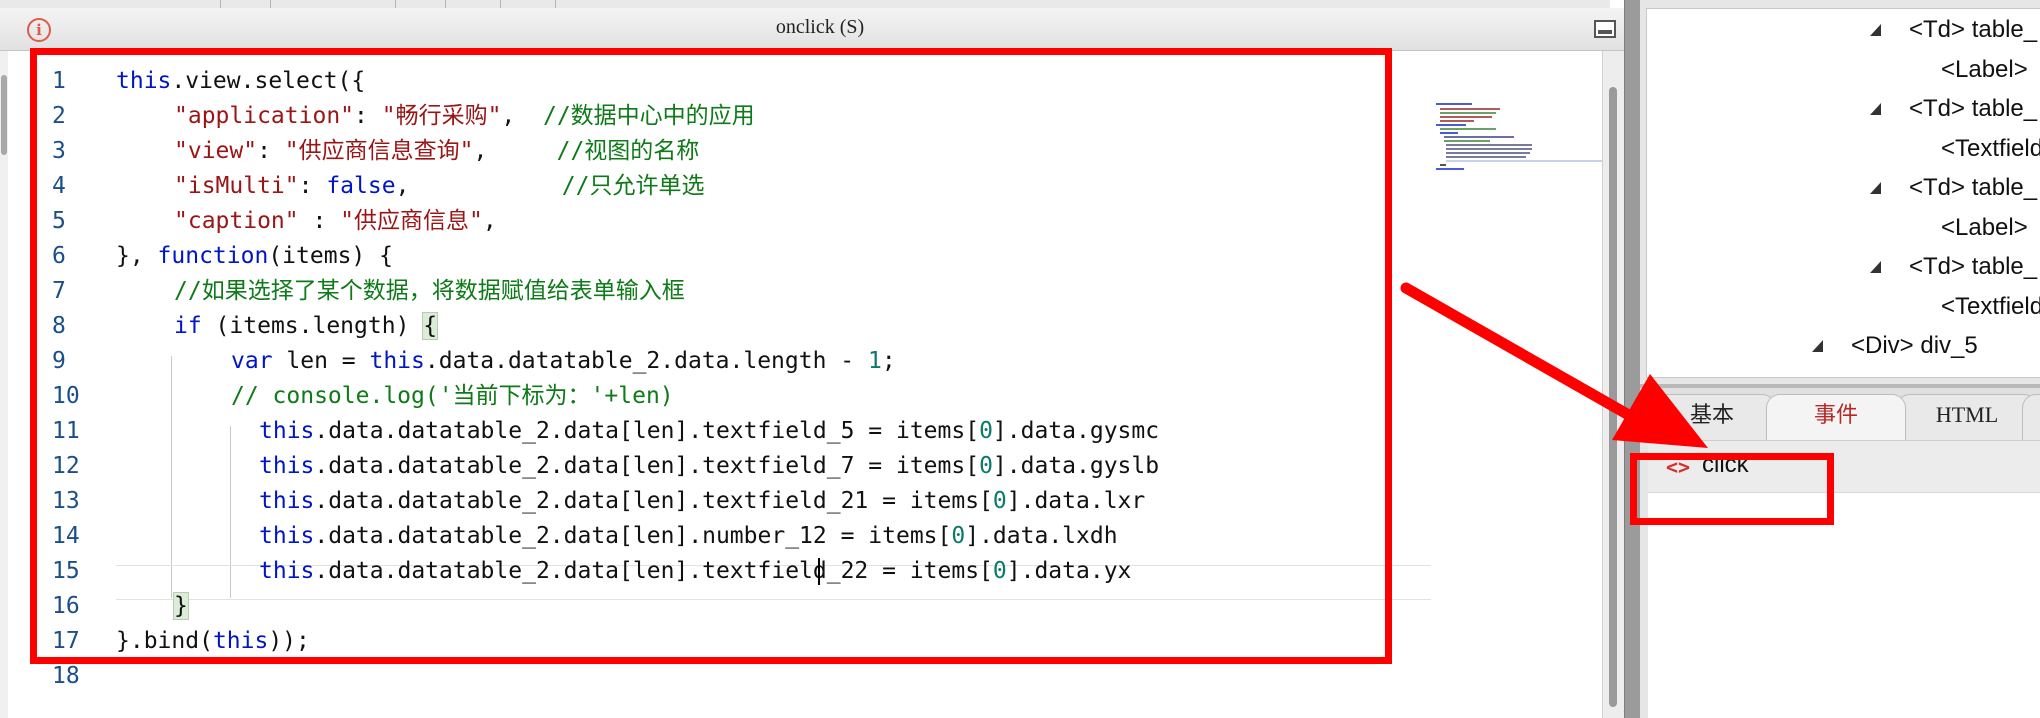 Image resolution: width=2040 pixels, height=718 pixels. Describe the element at coordinates (1613, 397) in the screenshot. I see `right-scrollbar-thumb` at that location.